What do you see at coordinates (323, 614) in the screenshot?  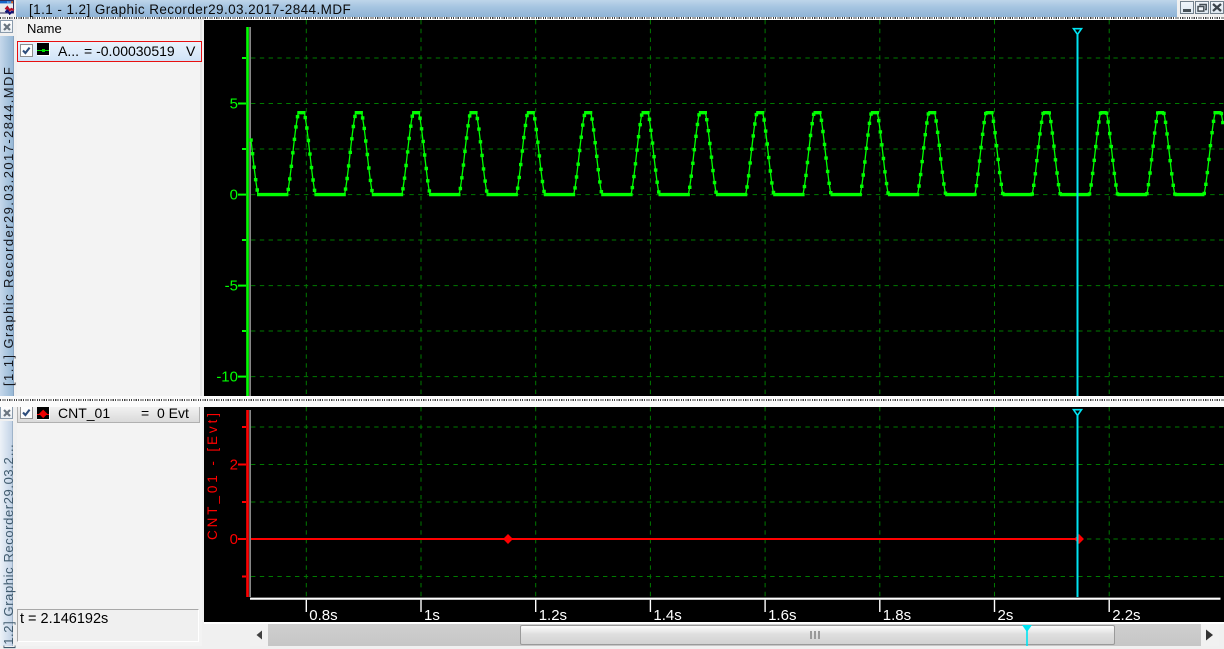 I see `svg-text: 0.8s` at bounding box center [323, 614].